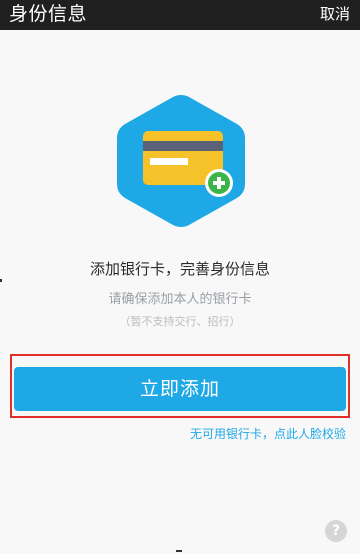 Image resolution: width=360 pixels, height=554 pixels. Describe the element at coordinates (180, 15) in the screenshot. I see `top-bar: 身份信息 取消` at that location.